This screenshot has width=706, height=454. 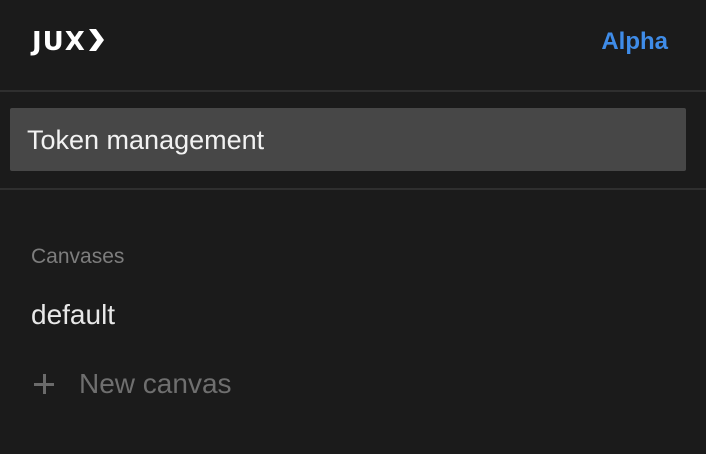 What do you see at coordinates (348, 139) in the screenshot?
I see `token-management-item: Token management` at bounding box center [348, 139].